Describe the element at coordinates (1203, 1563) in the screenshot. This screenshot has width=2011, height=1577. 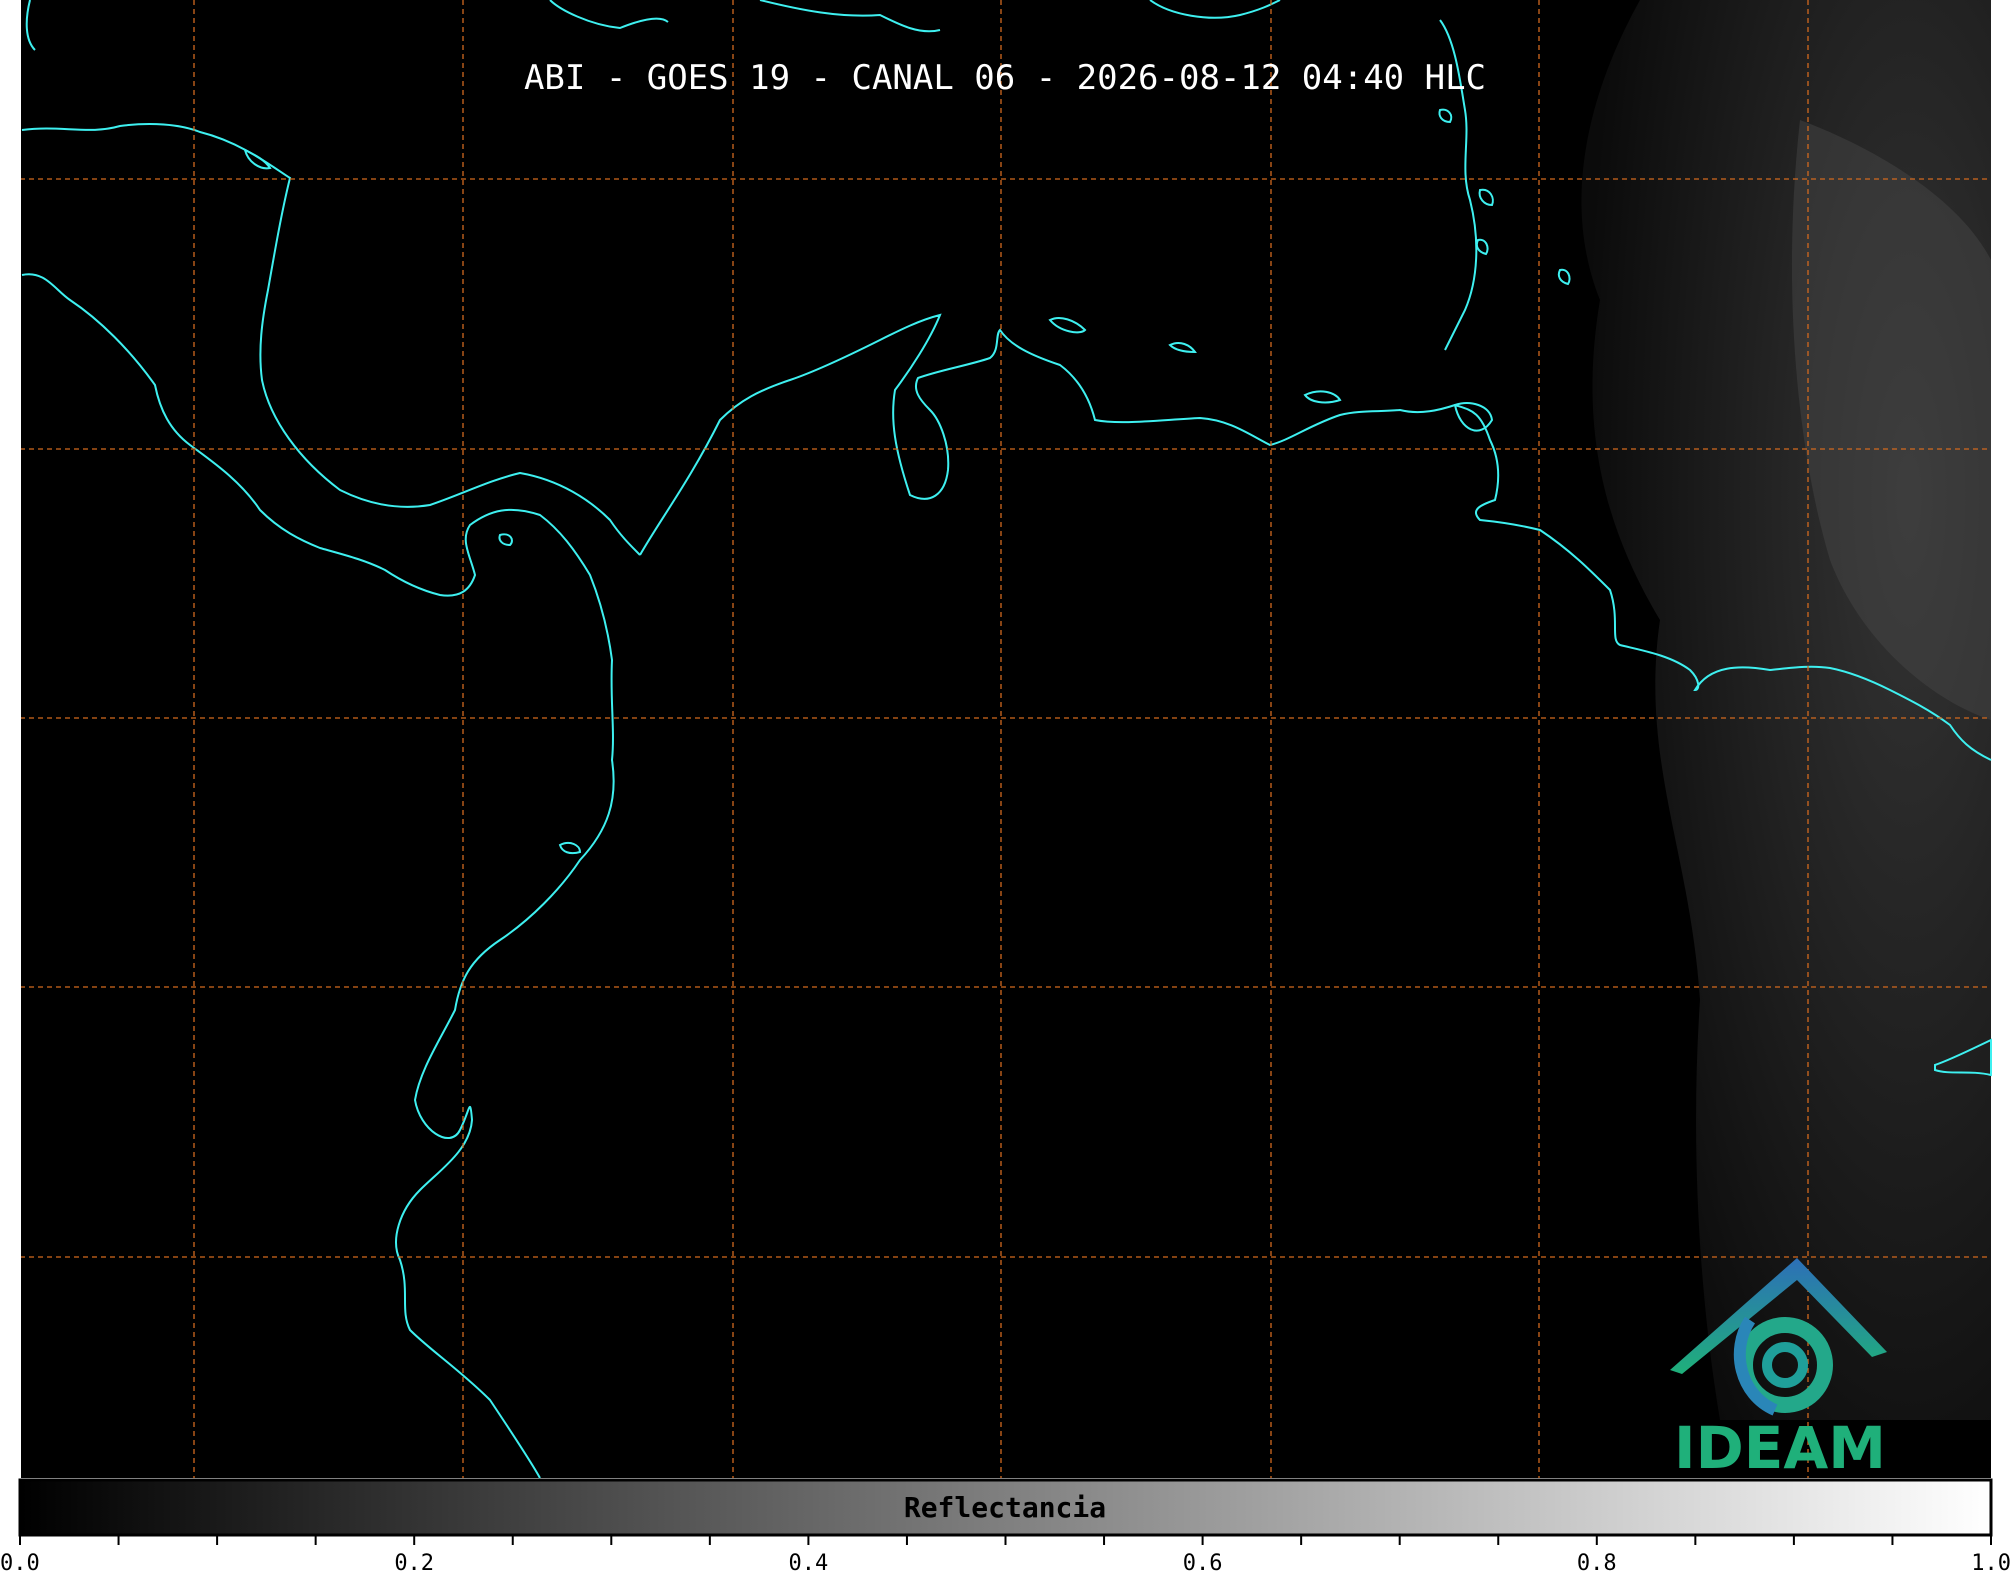
I see `colorbar-tick-label: 0.6` at that location.